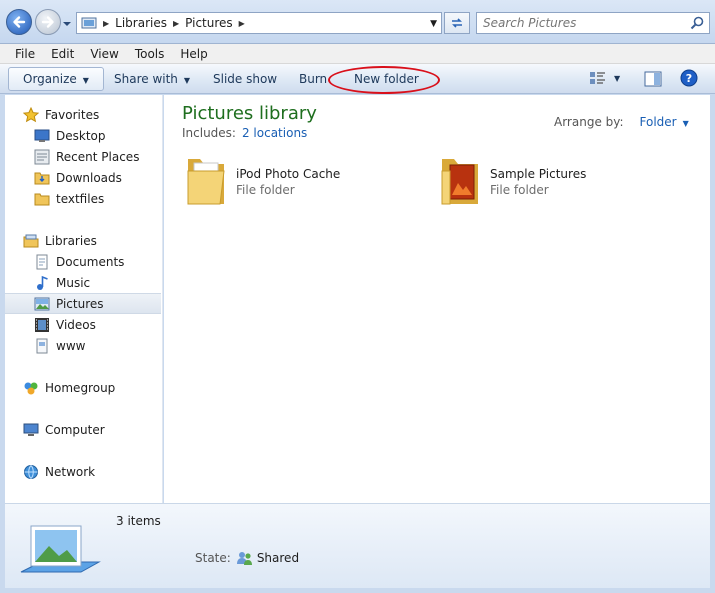  What do you see at coordinates (213, 558) in the screenshot?
I see `state-label: State:` at bounding box center [213, 558].